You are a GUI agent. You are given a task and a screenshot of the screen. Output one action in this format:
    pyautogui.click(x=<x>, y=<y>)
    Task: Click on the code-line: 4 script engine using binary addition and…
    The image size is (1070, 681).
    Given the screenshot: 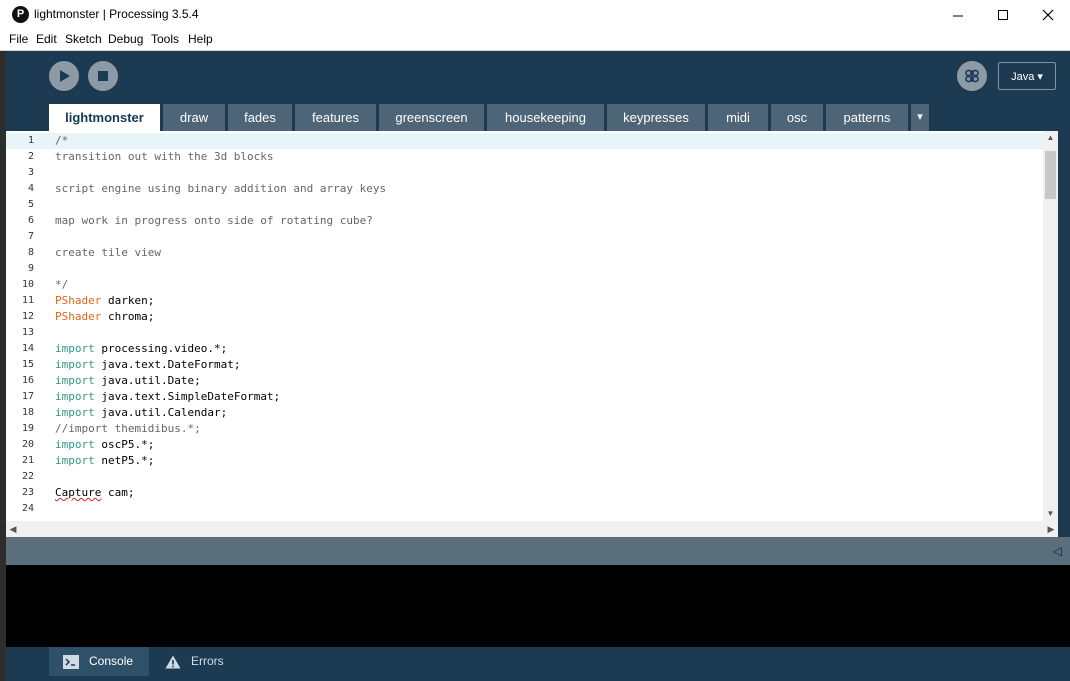 What is the action you would take?
    pyautogui.click(x=524, y=189)
    